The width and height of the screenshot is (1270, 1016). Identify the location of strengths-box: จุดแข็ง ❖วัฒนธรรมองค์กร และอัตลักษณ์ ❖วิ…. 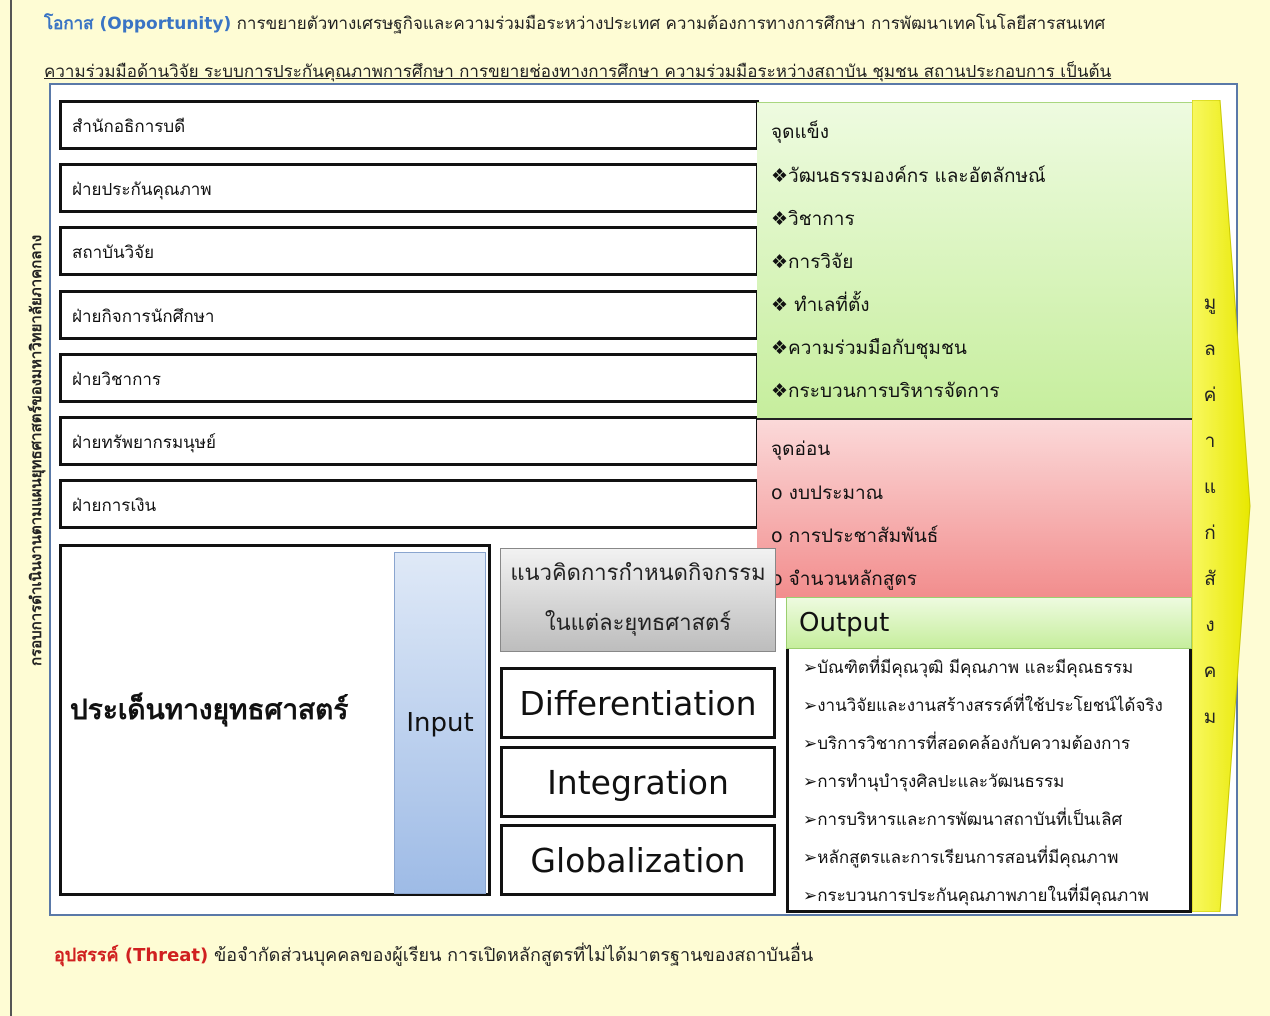
(975, 260).